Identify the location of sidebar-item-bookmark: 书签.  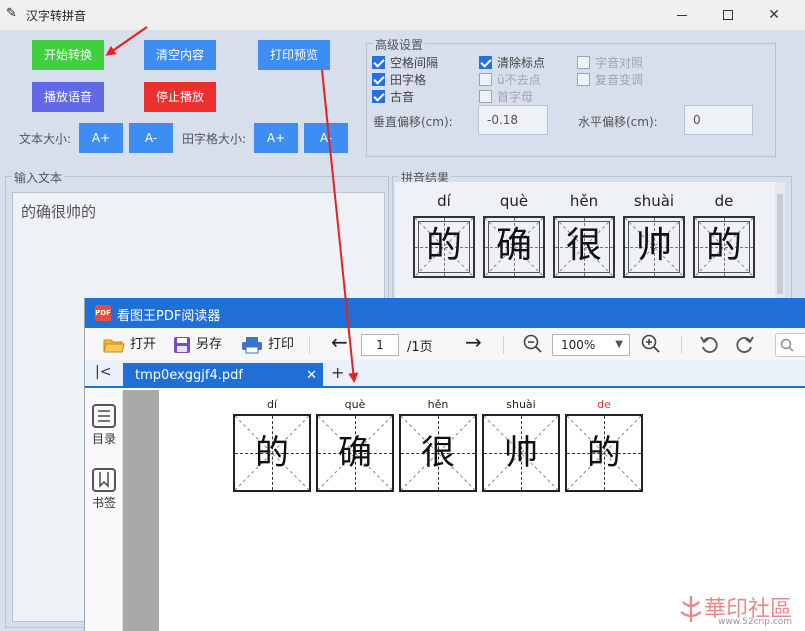
(104, 489).